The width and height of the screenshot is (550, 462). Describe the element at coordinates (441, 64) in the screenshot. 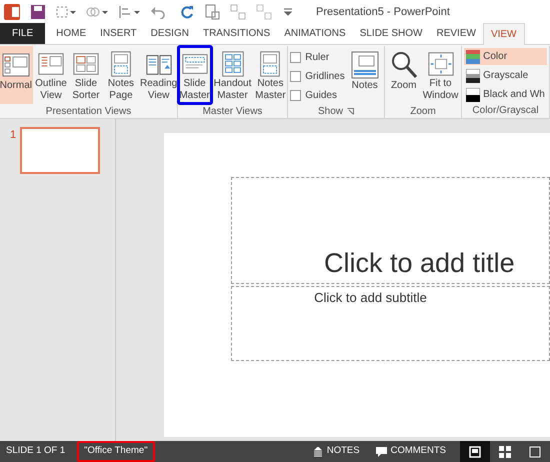

I see `fit-window-icon` at that location.